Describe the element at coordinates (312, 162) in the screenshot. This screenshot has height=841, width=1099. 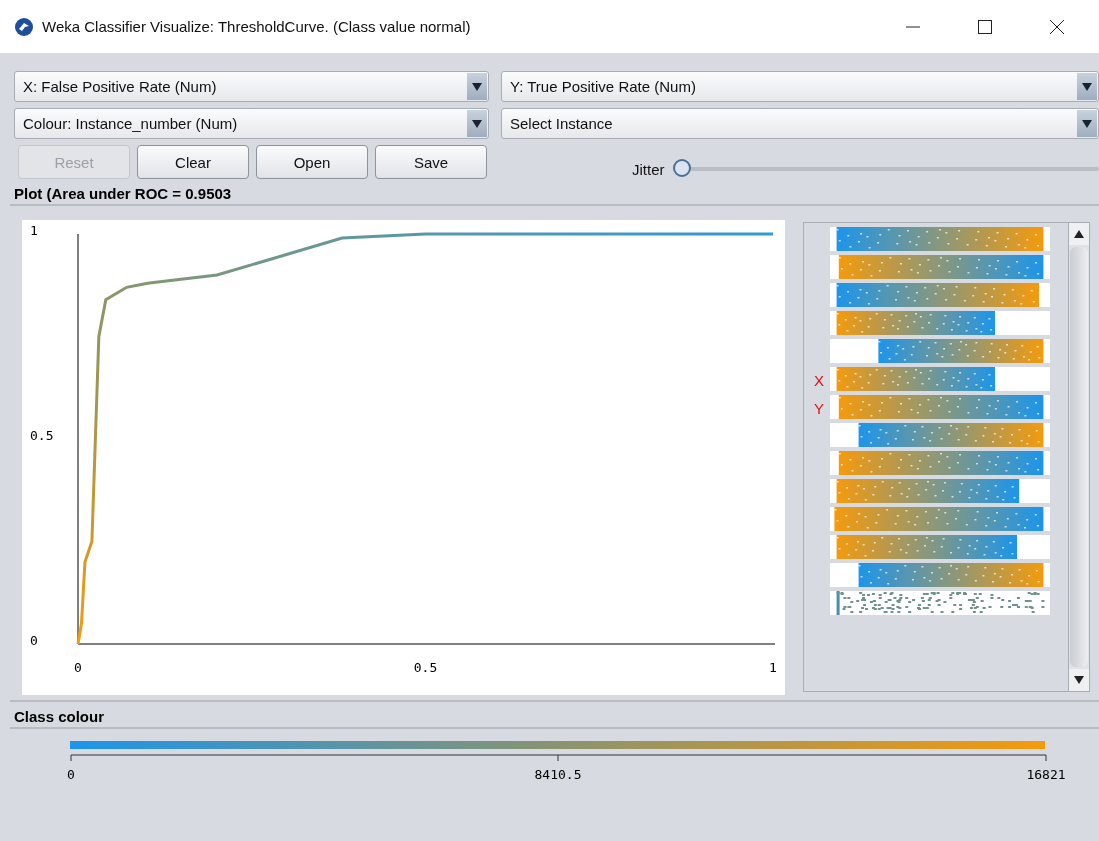
I see `action-button: Open` at that location.